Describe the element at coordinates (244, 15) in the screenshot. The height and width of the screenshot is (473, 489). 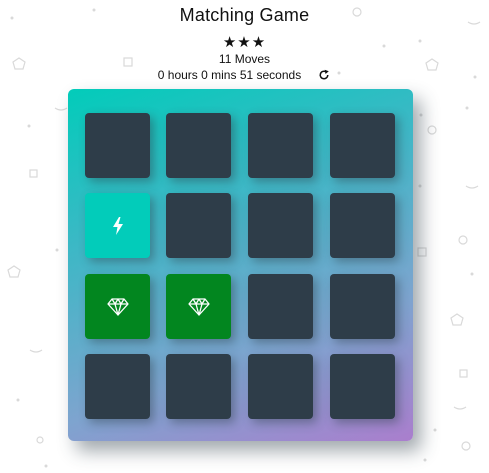
I see `page-title: Matching Game` at that location.